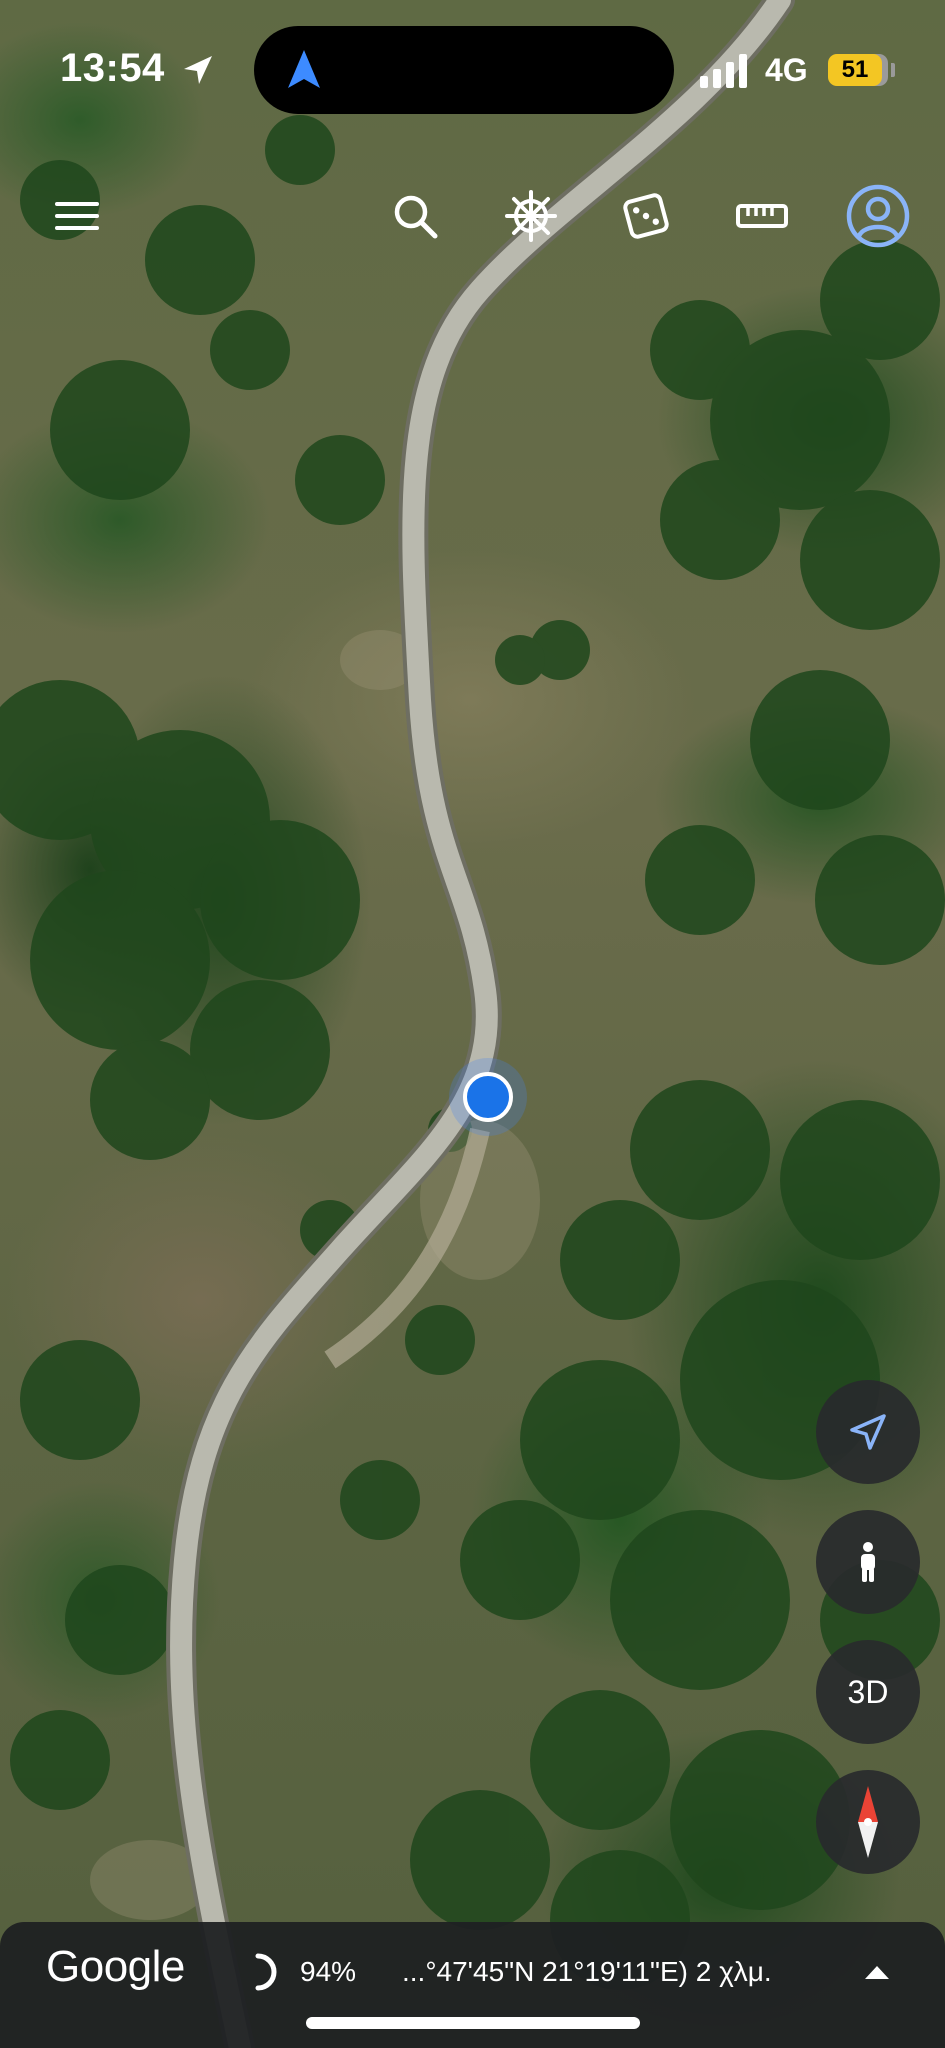 Image resolution: width=945 pixels, height=2048 pixels. Describe the element at coordinates (893, 70) in the screenshot. I see `battery-tip` at that location.